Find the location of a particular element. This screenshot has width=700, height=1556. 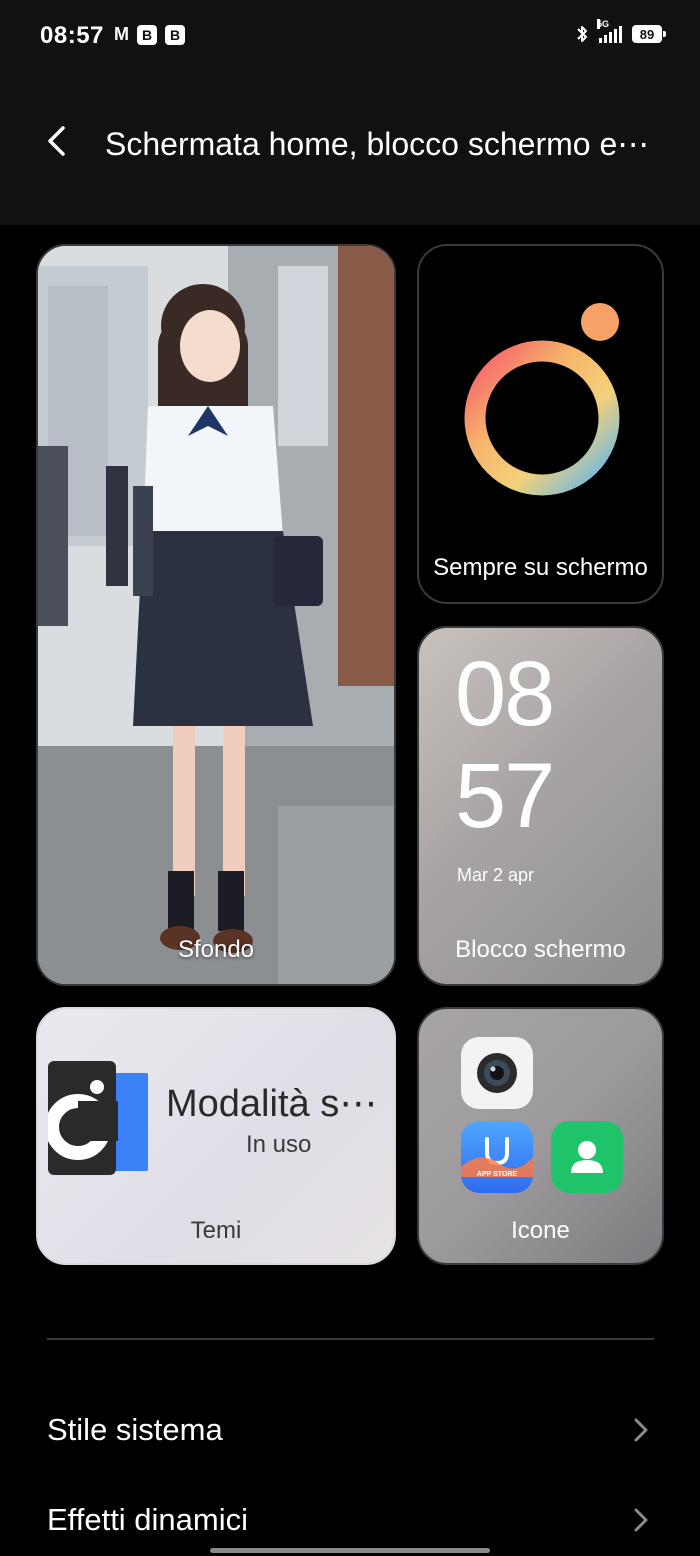

contacts-app-icon is located at coordinates (587, 1157).